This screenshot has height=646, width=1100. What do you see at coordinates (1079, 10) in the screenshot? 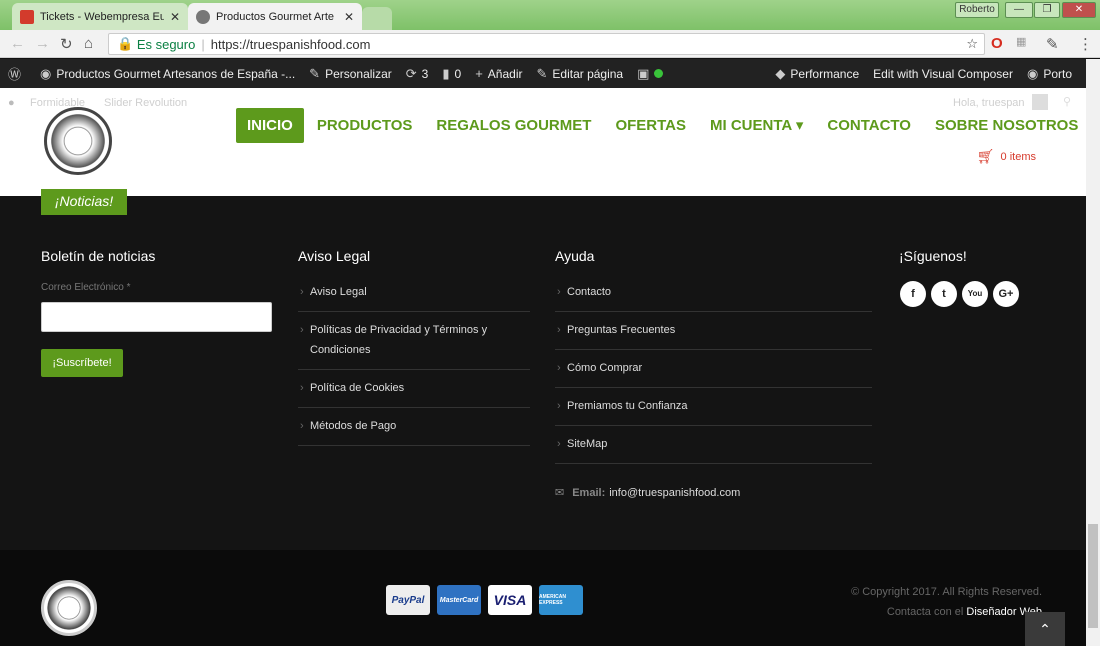
I see `close-window-icon: ✕` at bounding box center [1079, 10].